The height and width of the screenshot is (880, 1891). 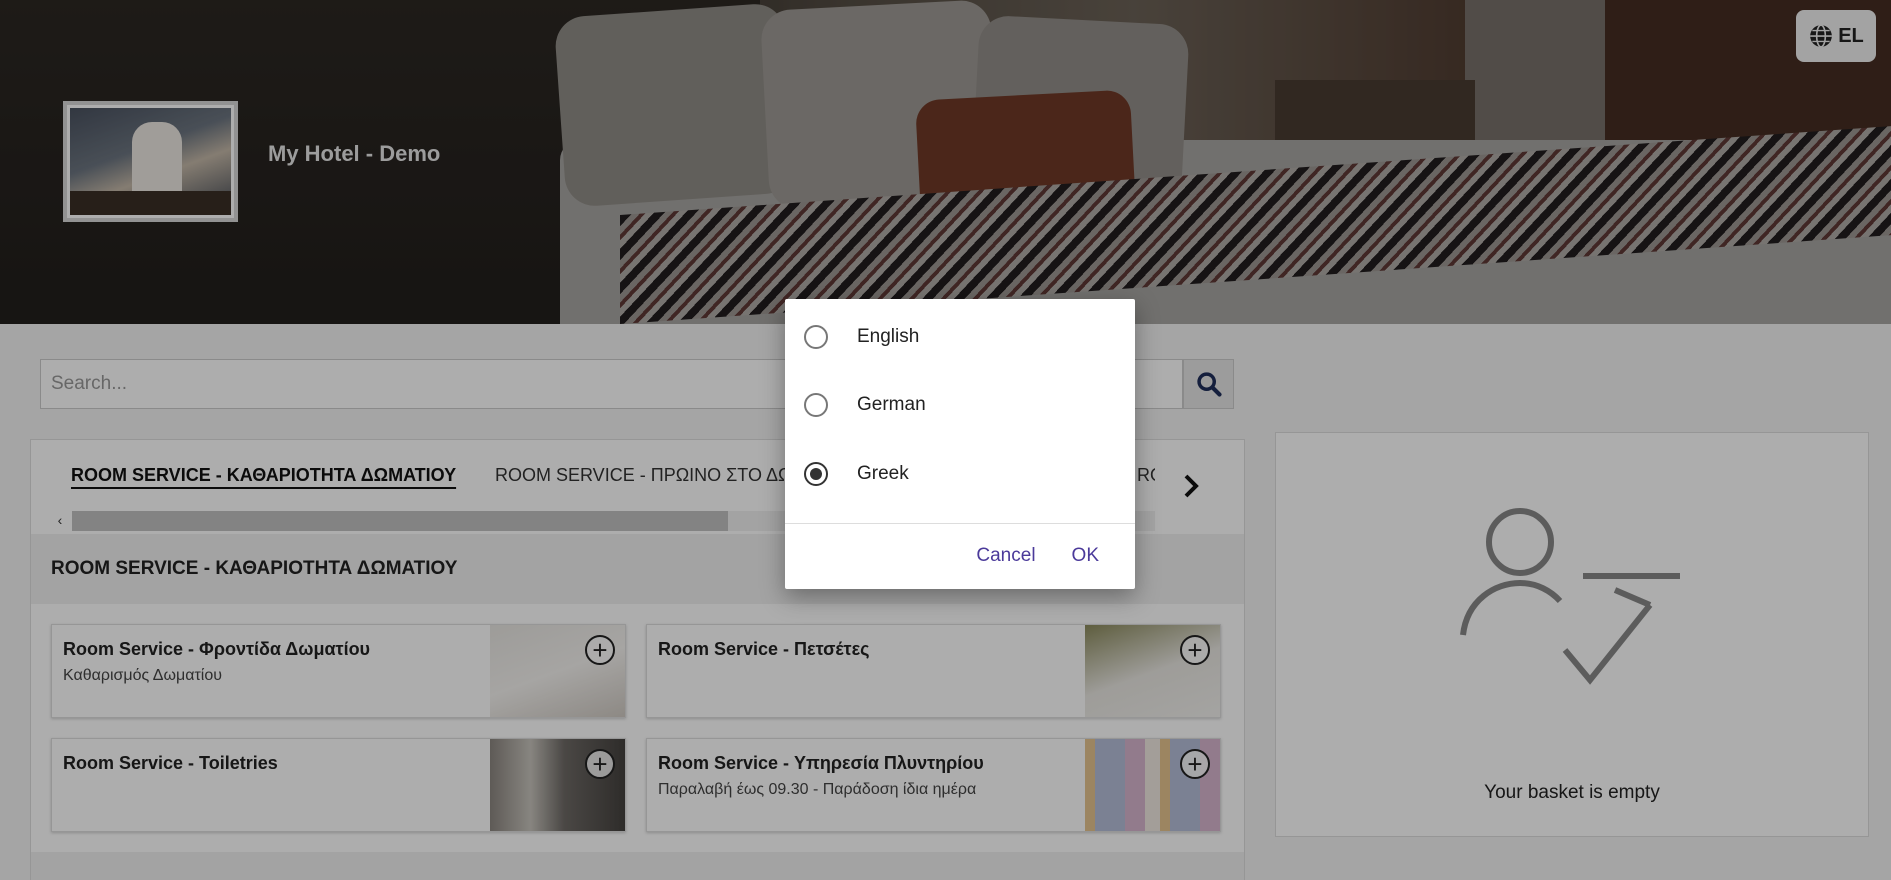 I want to click on ok-button: OK, so click(x=1085, y=556).